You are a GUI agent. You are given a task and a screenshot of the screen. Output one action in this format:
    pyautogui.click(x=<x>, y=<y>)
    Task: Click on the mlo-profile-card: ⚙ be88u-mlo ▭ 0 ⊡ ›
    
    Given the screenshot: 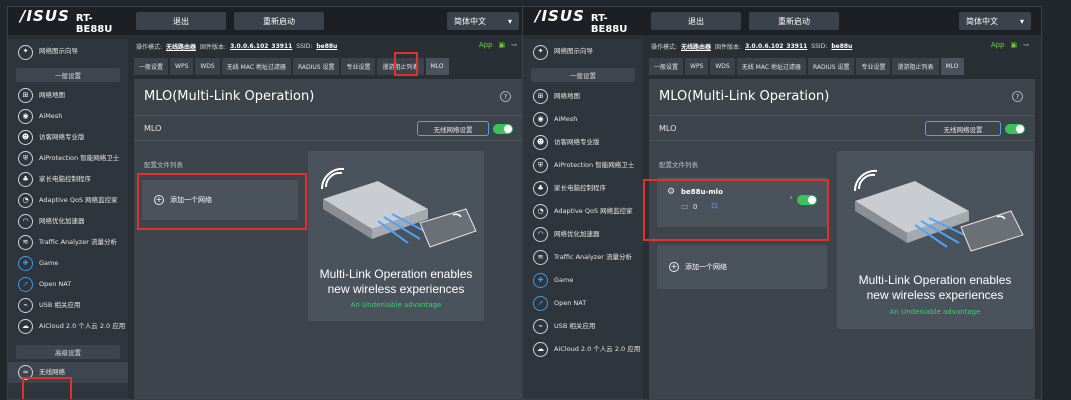 What is the action you would take?
    pyautogui.click(x=742, y=202)
    